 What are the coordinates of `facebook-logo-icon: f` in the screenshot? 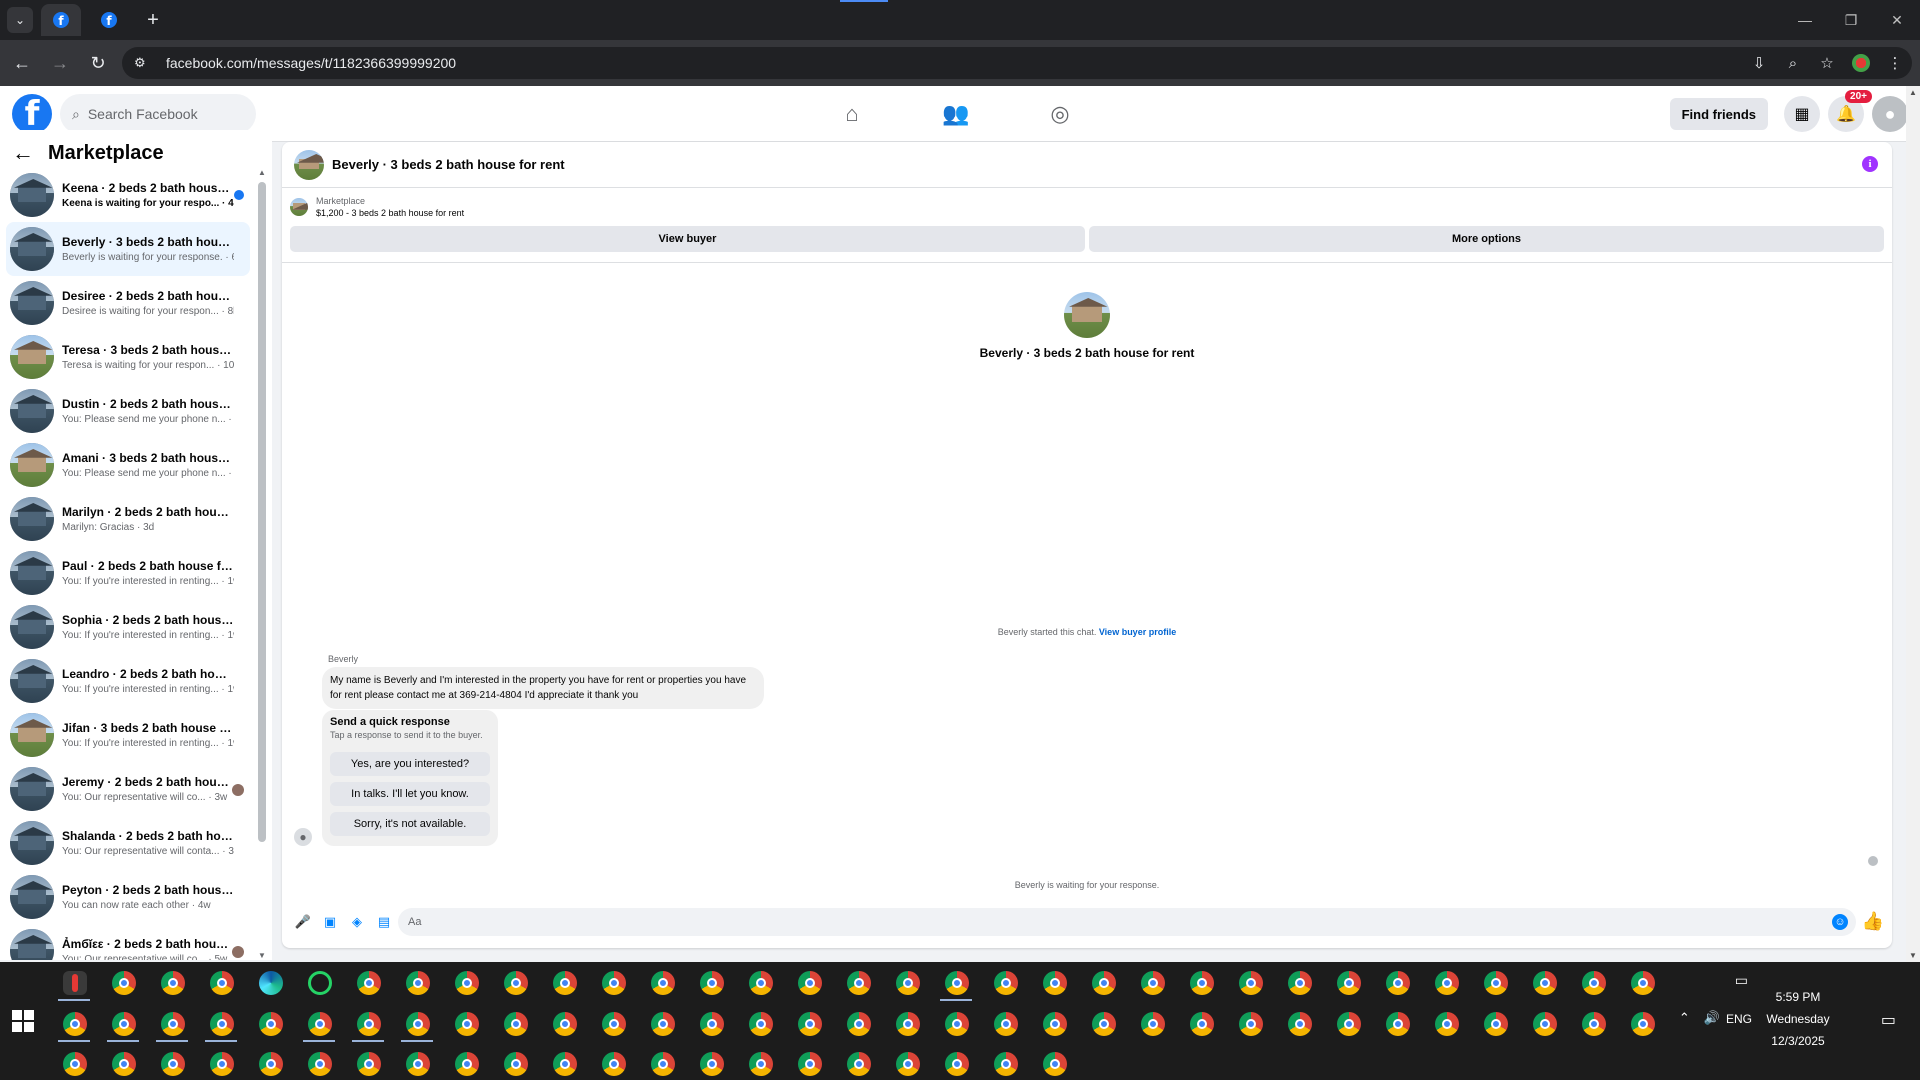 It's located at (32, 114).